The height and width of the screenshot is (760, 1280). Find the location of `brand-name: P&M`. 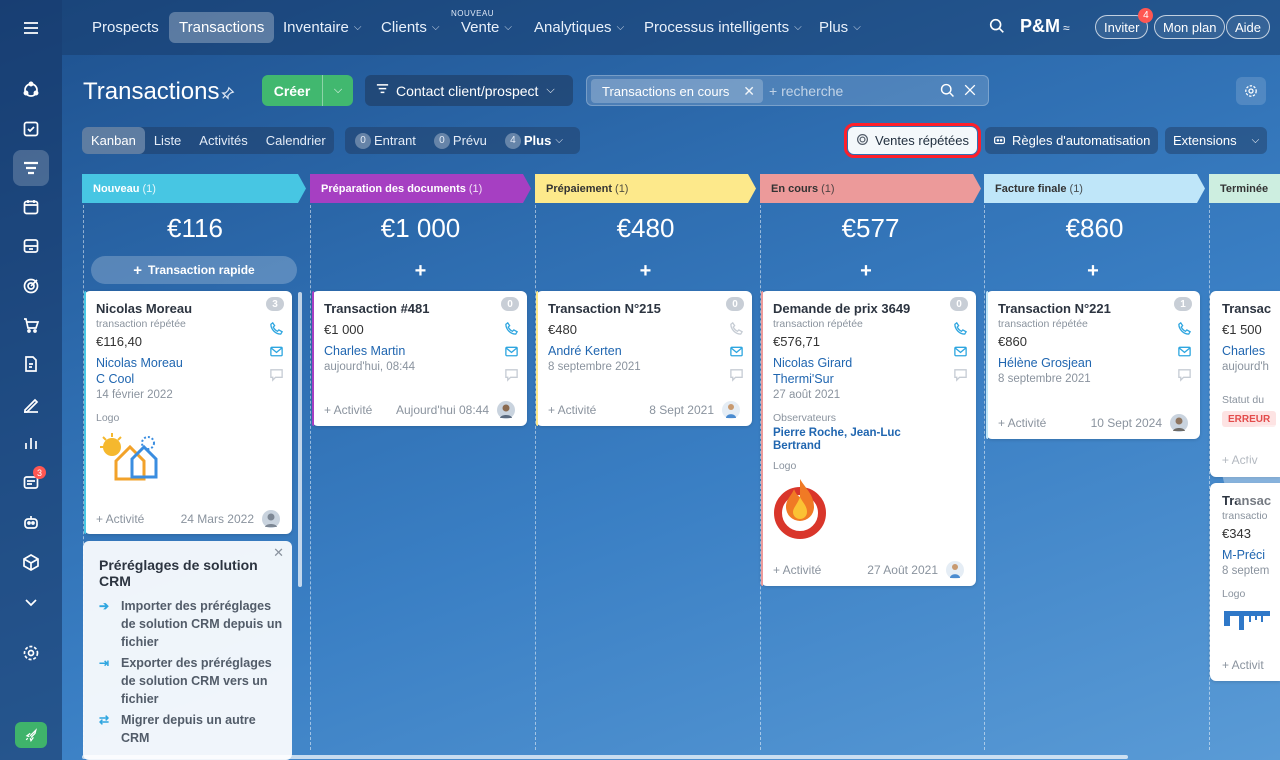

brand-name: P&M is located at coordinates (1040, 26).